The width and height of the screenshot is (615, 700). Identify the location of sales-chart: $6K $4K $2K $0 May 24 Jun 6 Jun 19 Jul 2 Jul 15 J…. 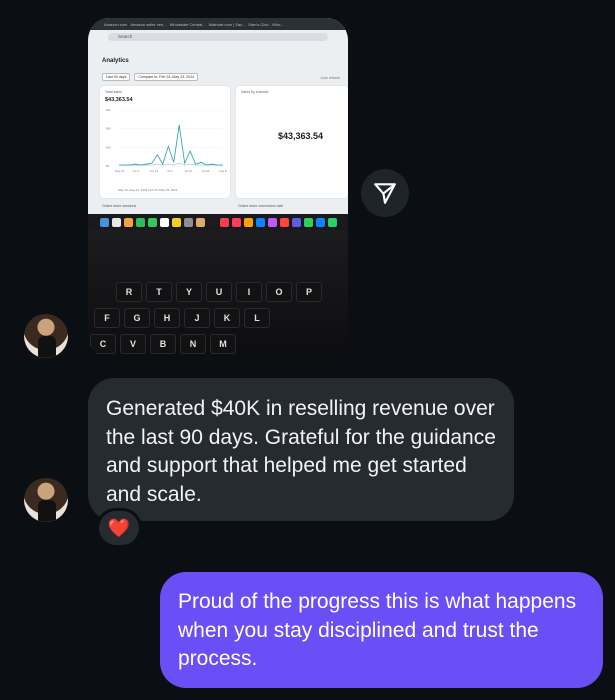
(166, 140).